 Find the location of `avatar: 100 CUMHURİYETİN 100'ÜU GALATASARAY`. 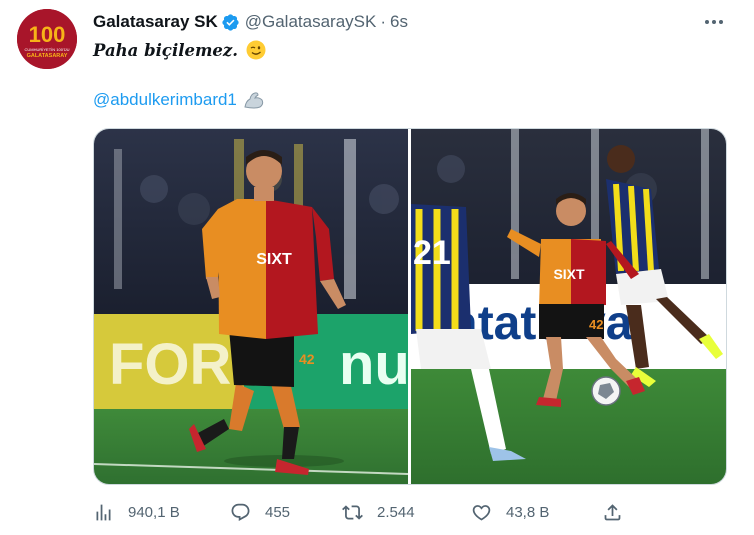

avatar: 100 CUMHURİYETİN 100'ÜU GALATASARAY is located at coordinates (47, 39).